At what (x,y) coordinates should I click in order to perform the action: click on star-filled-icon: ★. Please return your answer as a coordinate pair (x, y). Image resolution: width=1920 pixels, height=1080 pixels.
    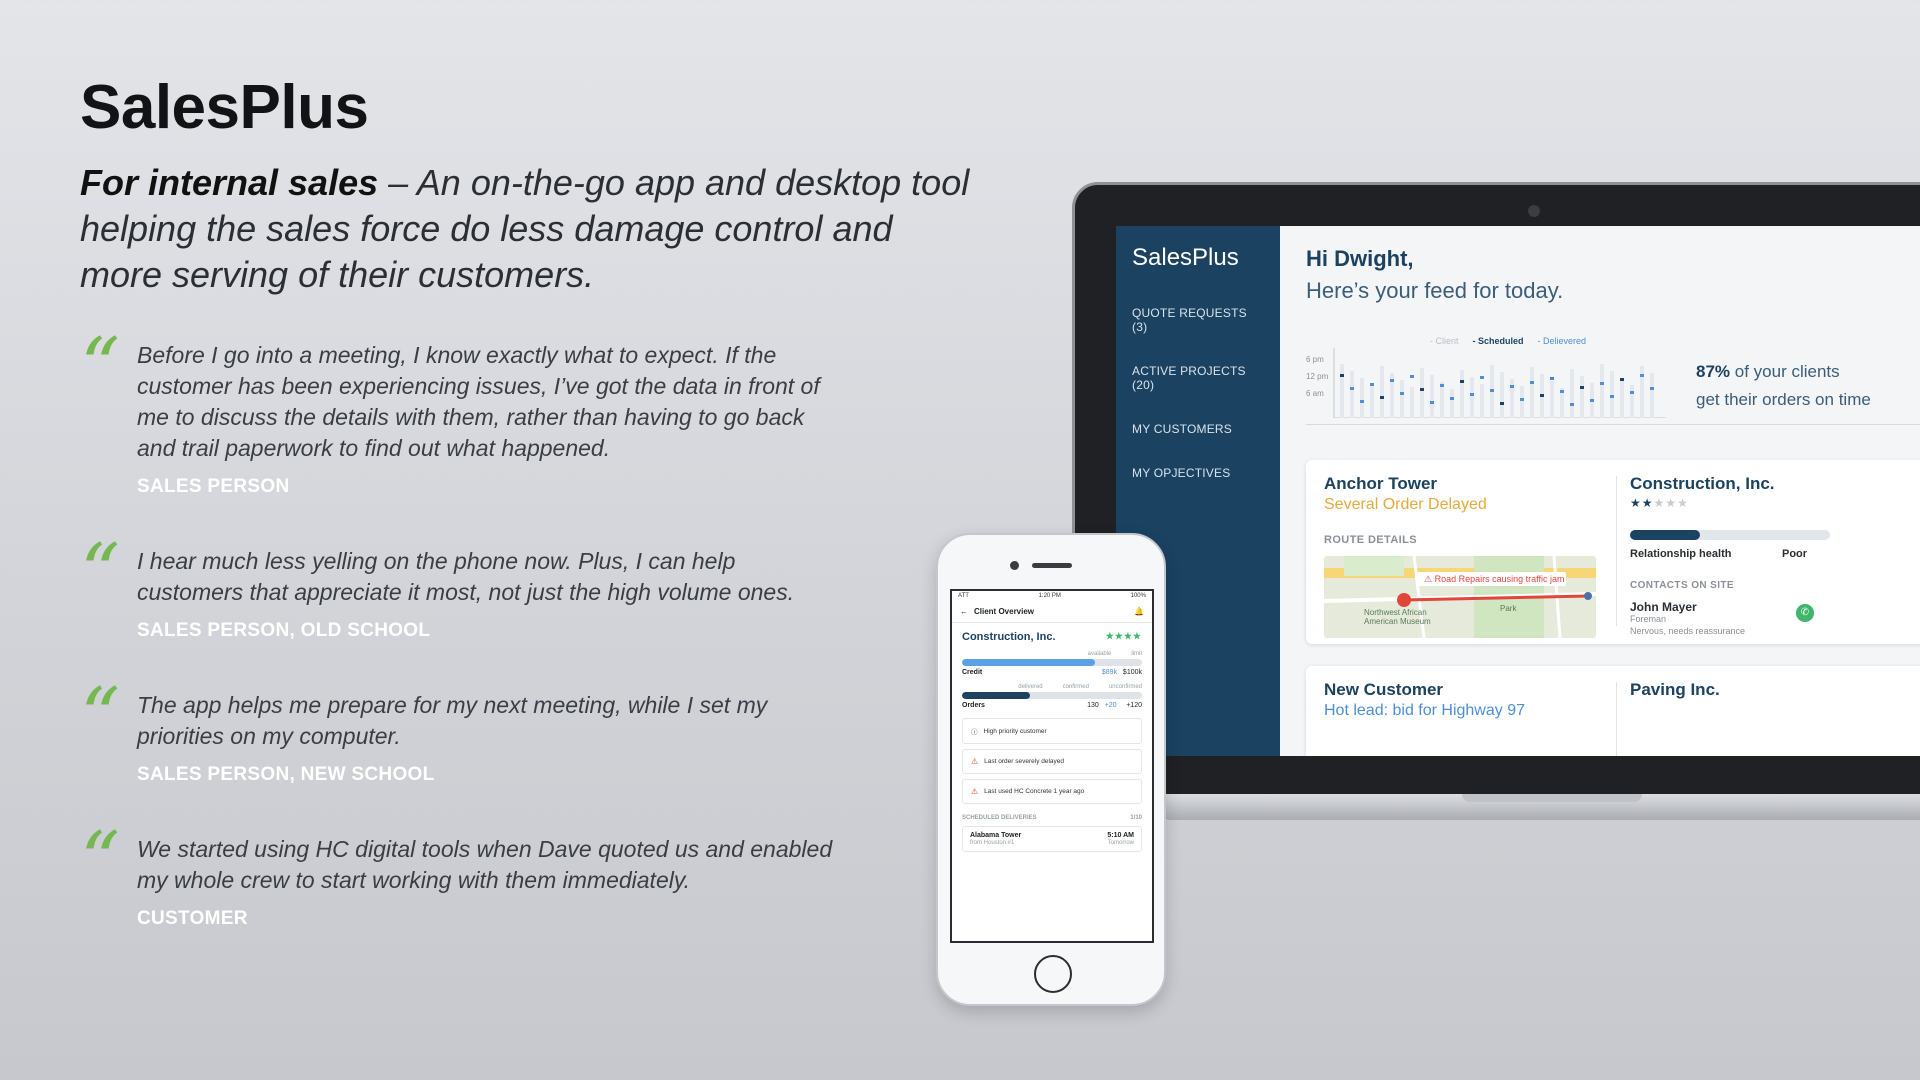
    Looking at the image, I should click on (1636, 503).